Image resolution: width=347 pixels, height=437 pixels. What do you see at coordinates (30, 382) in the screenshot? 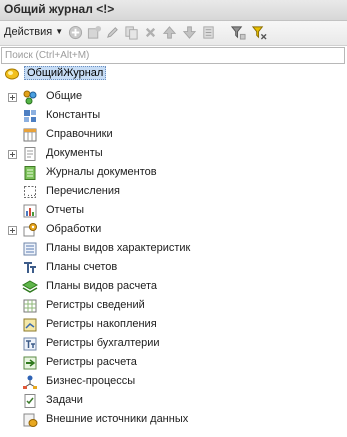
I see `business-processes-icon` at bounding box center [30, 382].